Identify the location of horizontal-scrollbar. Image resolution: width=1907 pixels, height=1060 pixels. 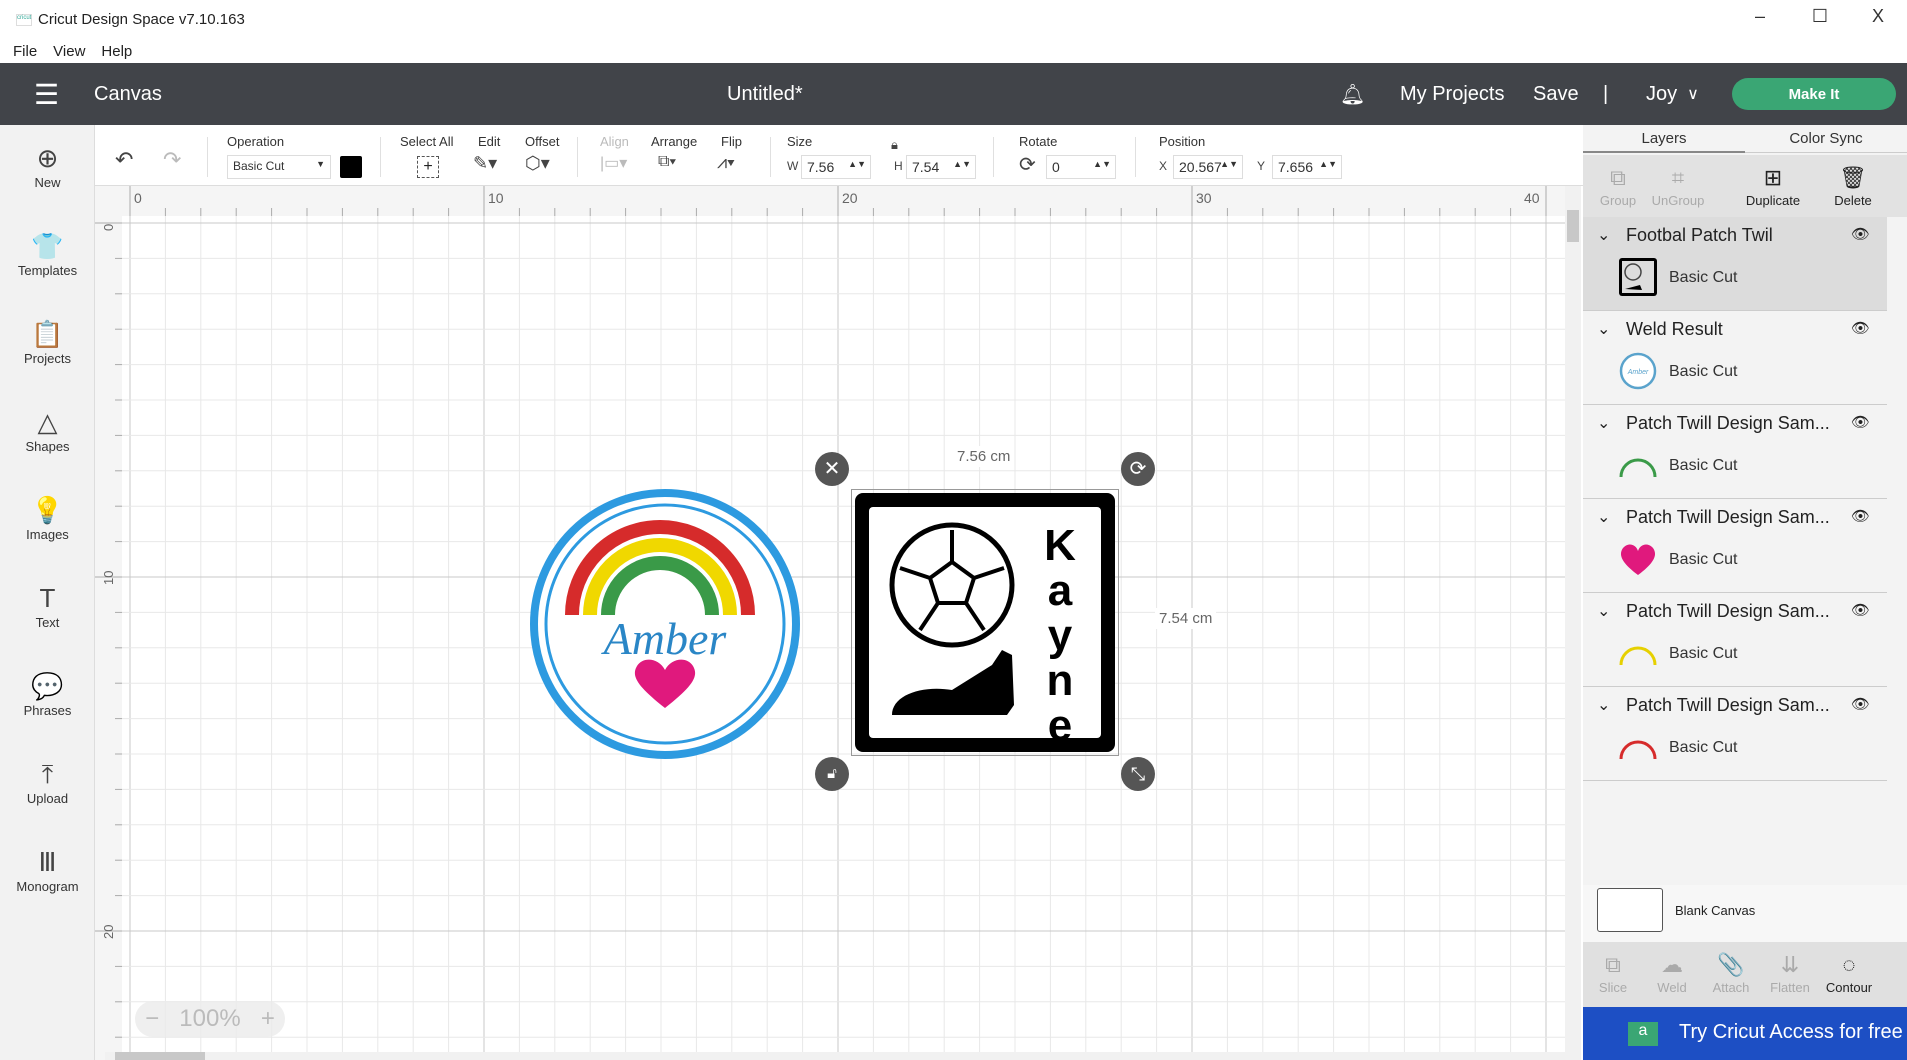
(835, 1056).